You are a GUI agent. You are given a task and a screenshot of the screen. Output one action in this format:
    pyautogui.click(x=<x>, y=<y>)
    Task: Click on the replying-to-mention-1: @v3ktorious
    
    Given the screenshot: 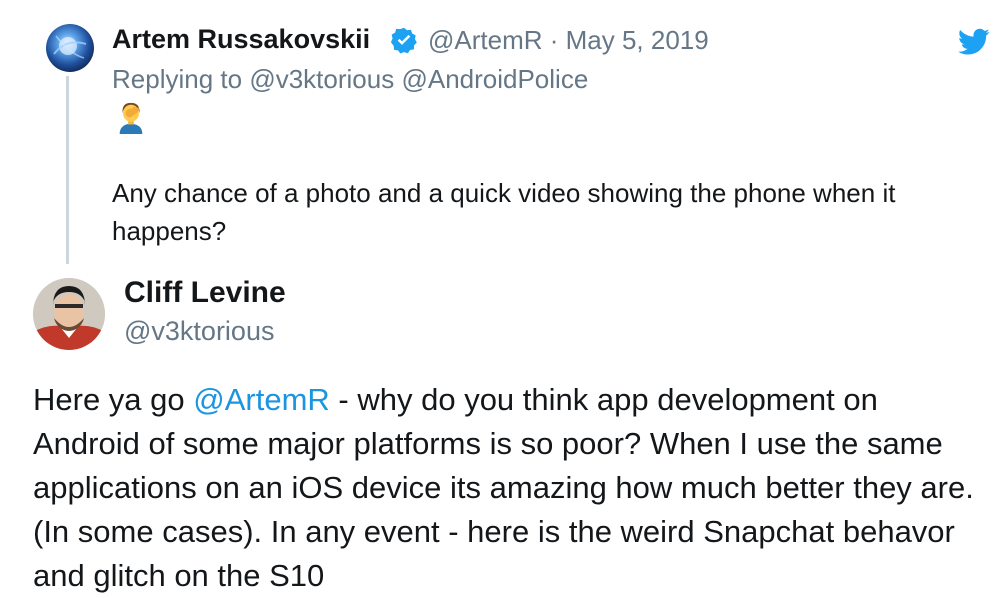 What is the action you would take?
    pyautogui.click(x=321, y=79)
    